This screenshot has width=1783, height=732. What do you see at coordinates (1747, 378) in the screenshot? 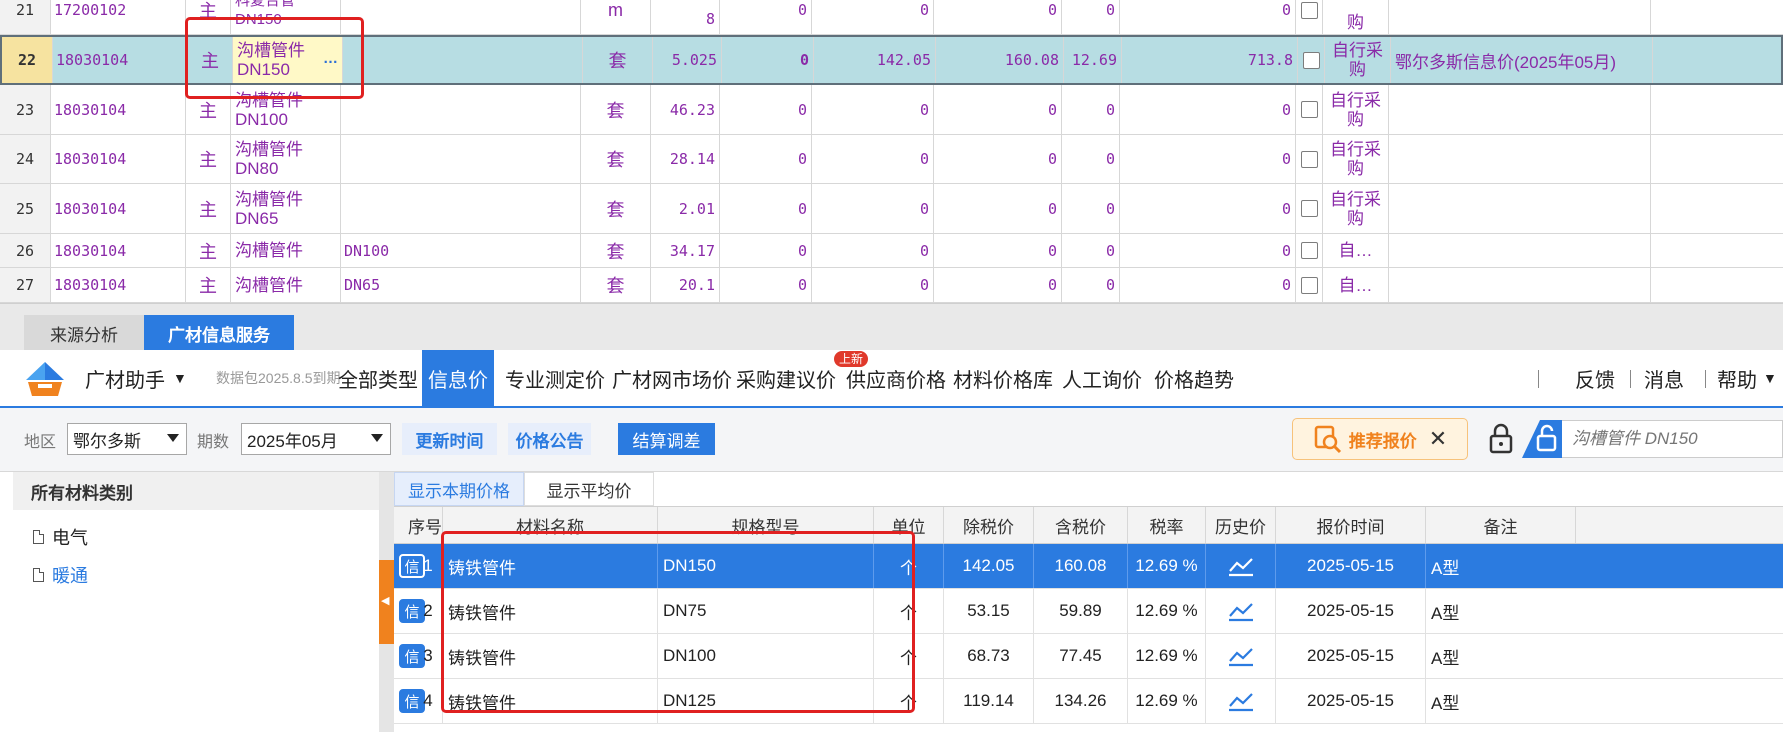
I see `help-menu: 帮助 ▼` at bounding box center [1747, 378].